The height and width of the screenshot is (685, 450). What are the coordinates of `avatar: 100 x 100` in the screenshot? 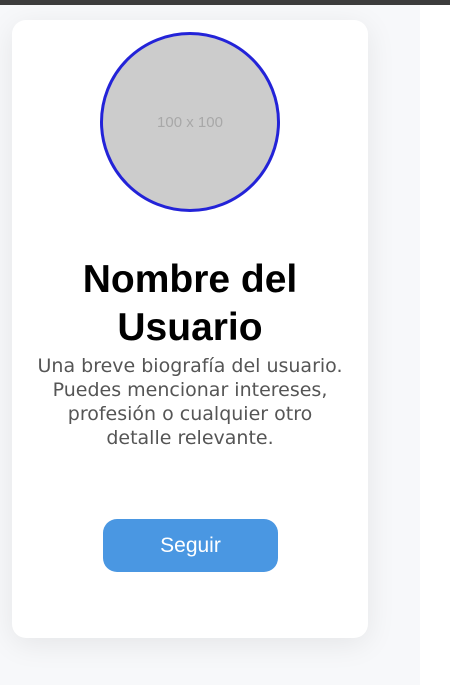 It's located at (190, 122).